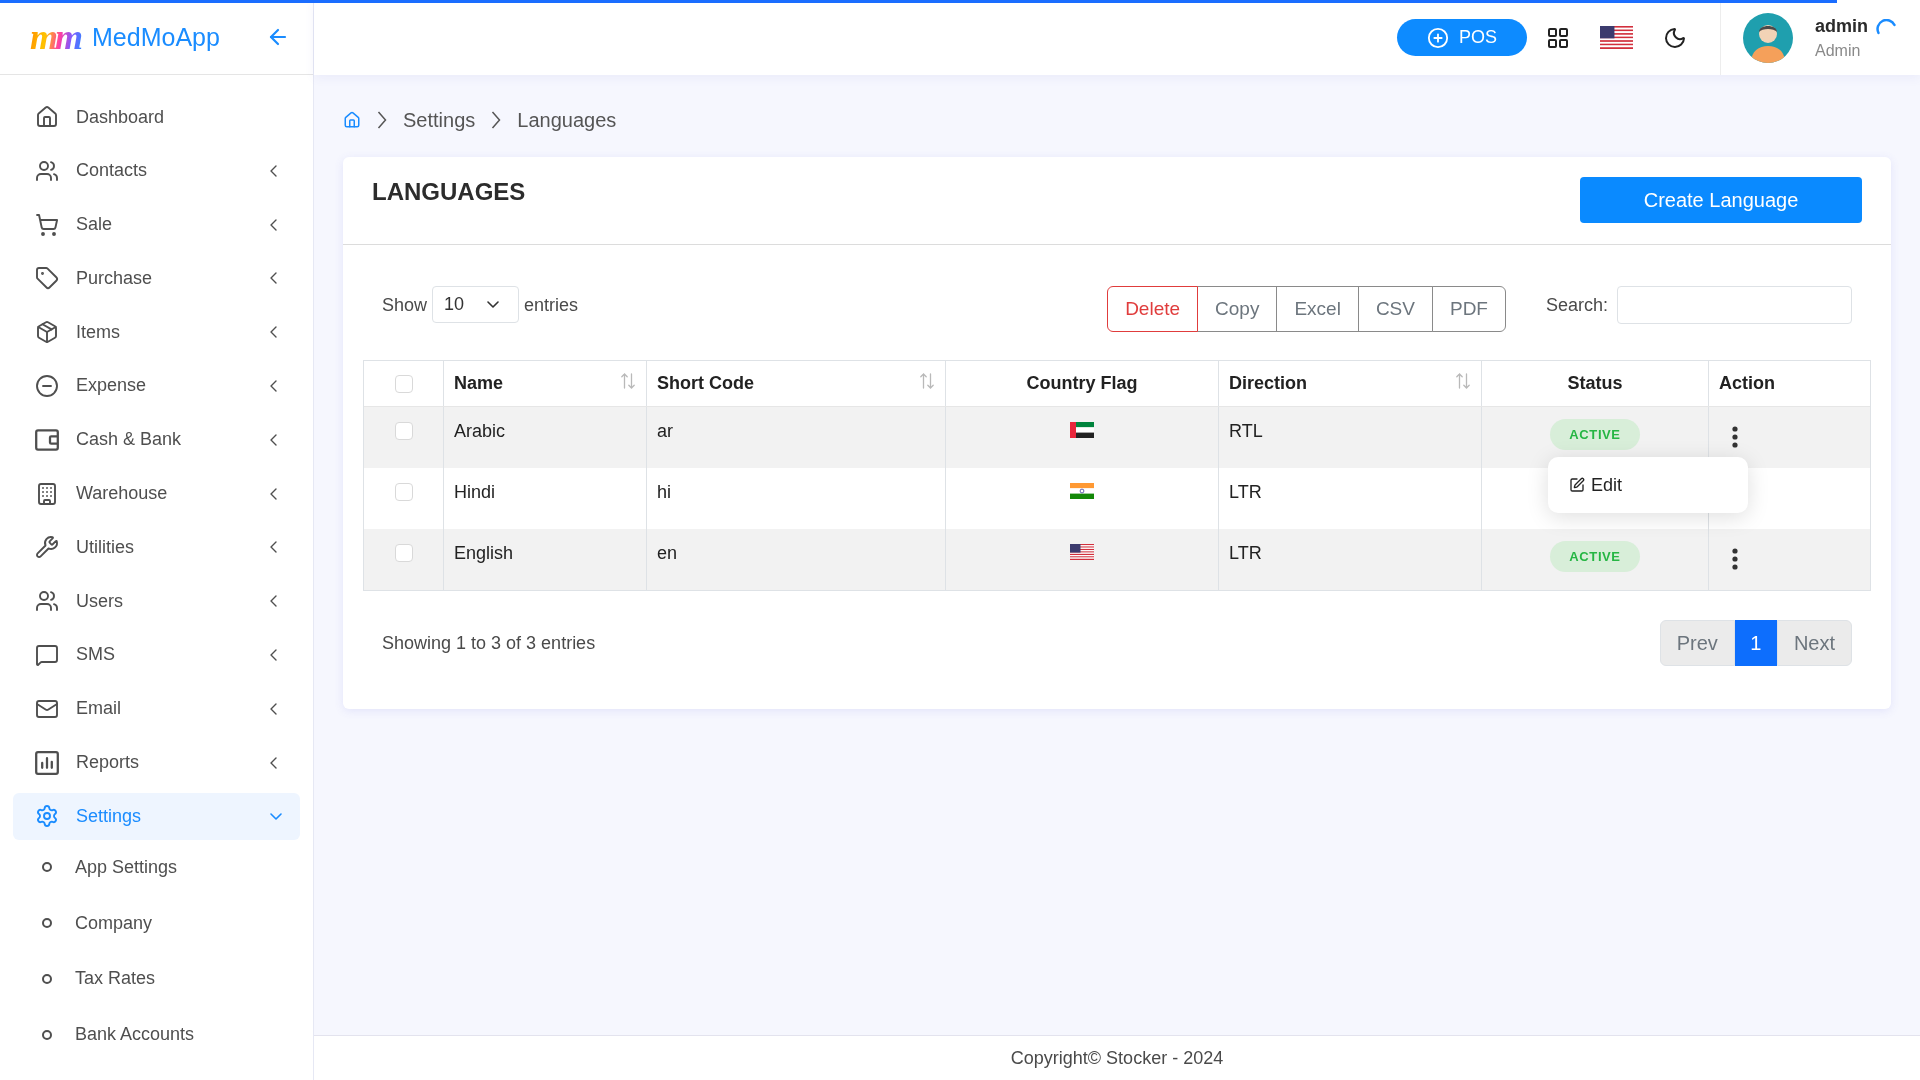 The width and height of the screenshot is (1920, 1080). Describe the element at coordinates (1082, 430) in the screenshot. I see `uae-flag-icon` at that location.